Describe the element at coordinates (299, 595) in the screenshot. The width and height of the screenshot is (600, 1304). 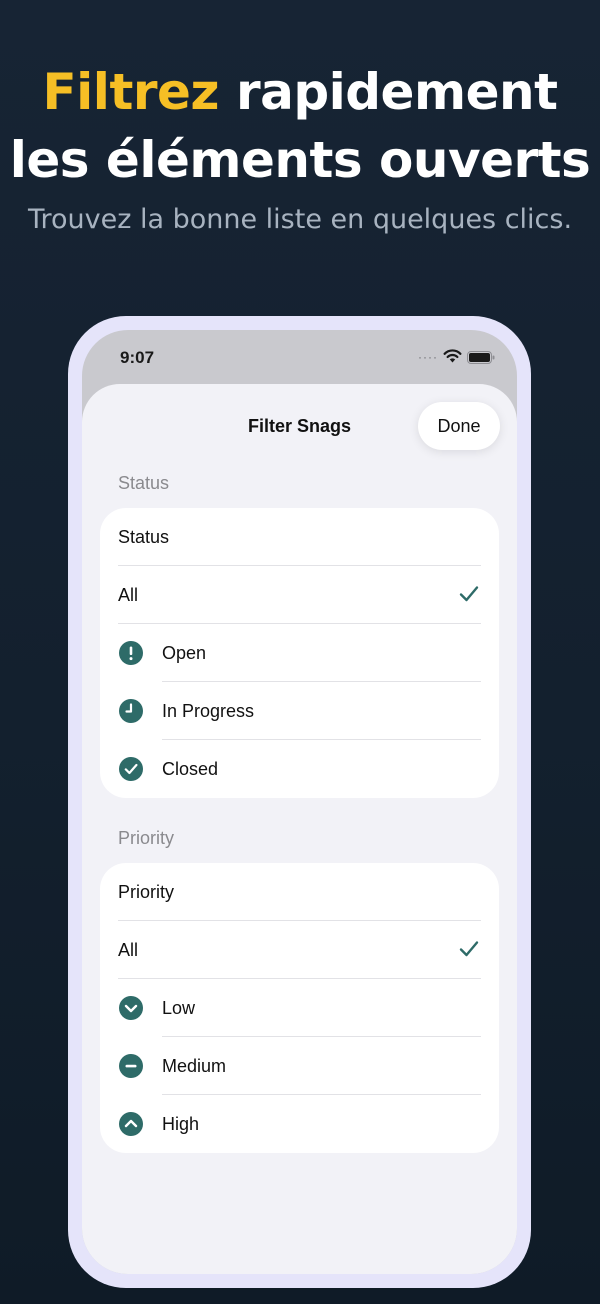
I see `status-option-all: All` at that location.